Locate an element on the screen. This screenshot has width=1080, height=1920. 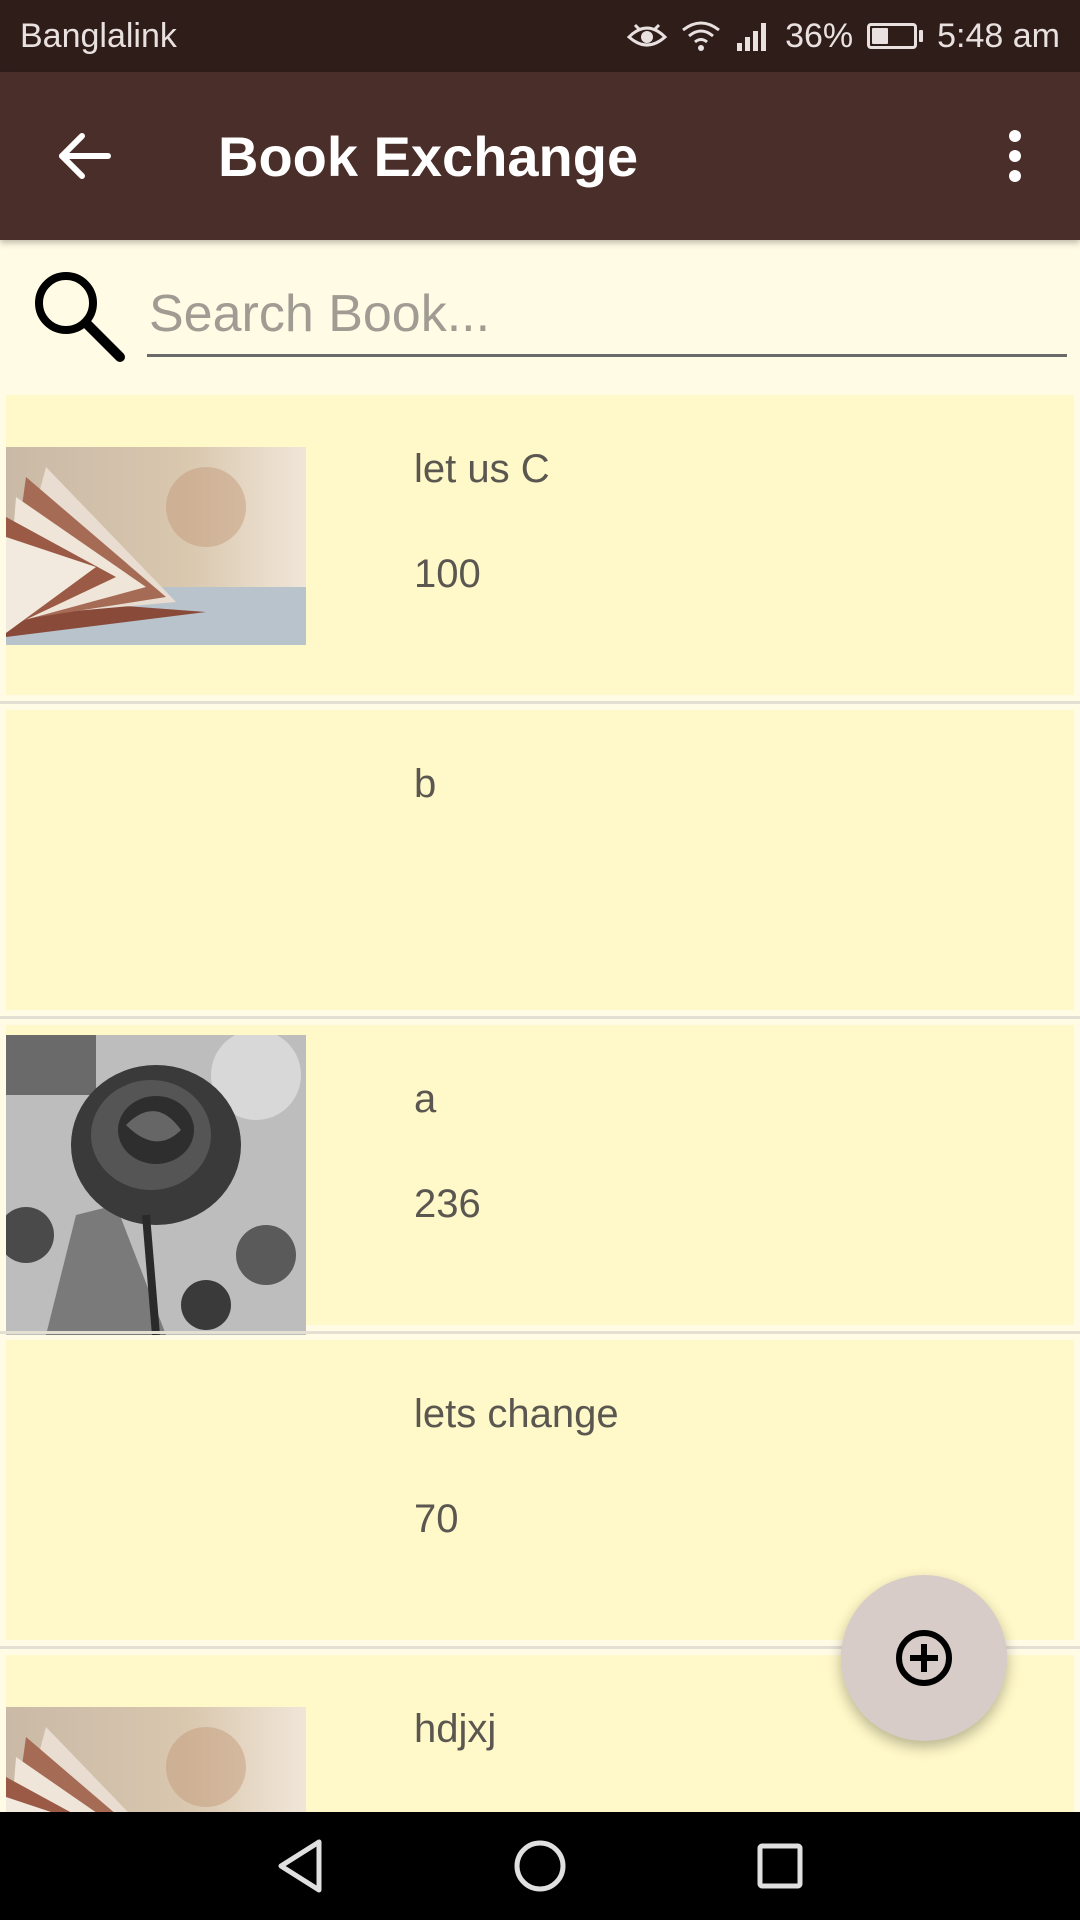
book-title: a is located at coordinates (425, 1099).